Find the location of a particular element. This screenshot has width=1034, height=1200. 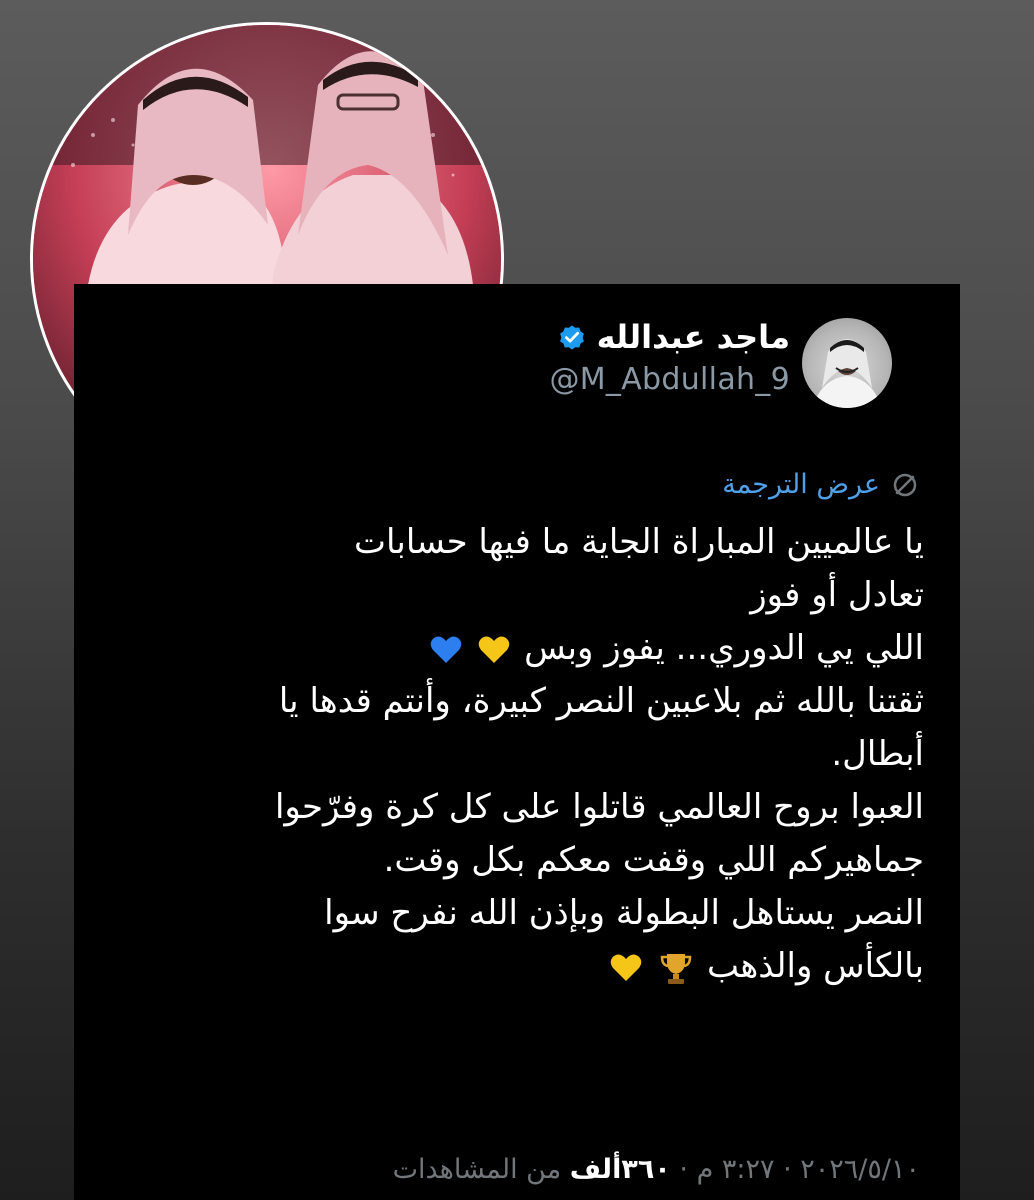

tweet-meta: ٢٠٢٦/٥/١٠ · ٣:٢٧ م · ٣٦٠ألف من المشاهدات is located at coordinates (656, 1169).